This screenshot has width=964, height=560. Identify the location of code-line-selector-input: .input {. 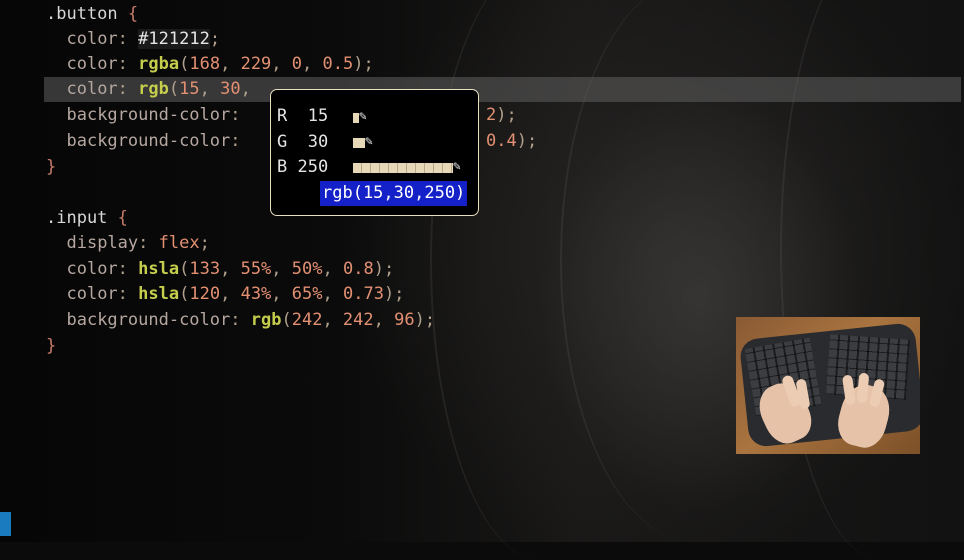
(87, 218).